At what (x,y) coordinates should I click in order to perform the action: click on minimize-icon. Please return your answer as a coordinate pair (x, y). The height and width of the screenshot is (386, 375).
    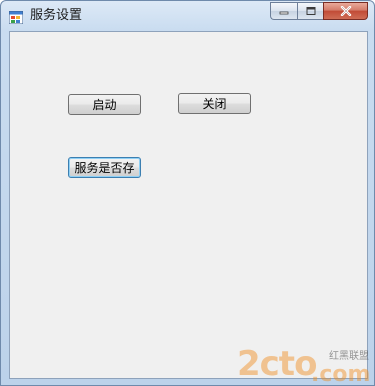
    Looking at the image, I should click on (284, 13).